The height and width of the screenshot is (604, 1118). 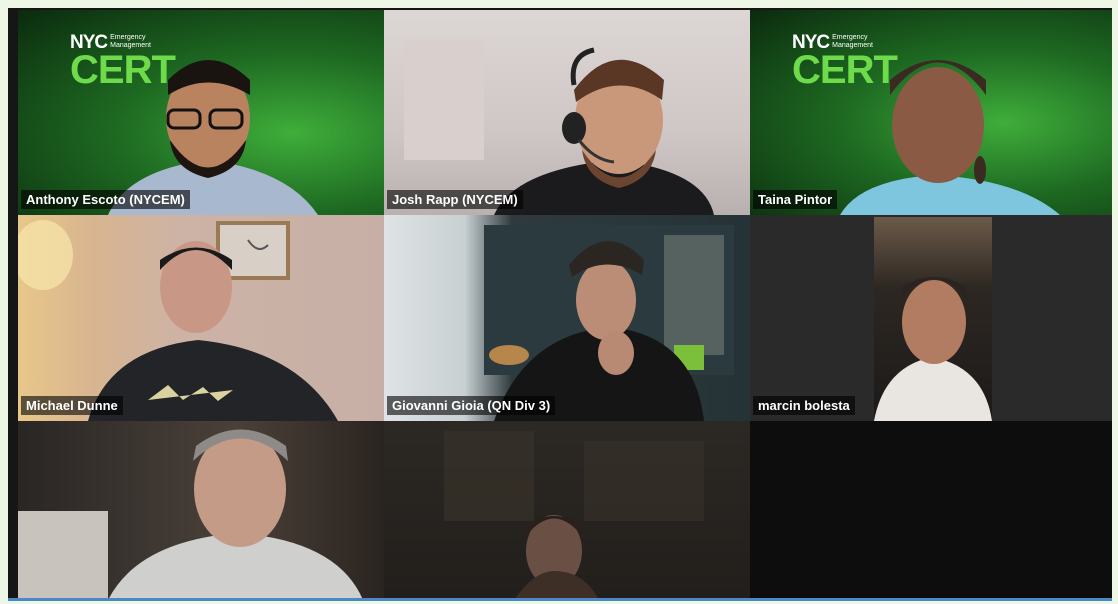 I want to click on participant-name: Michael Dunne, so click(x=72, y=405).